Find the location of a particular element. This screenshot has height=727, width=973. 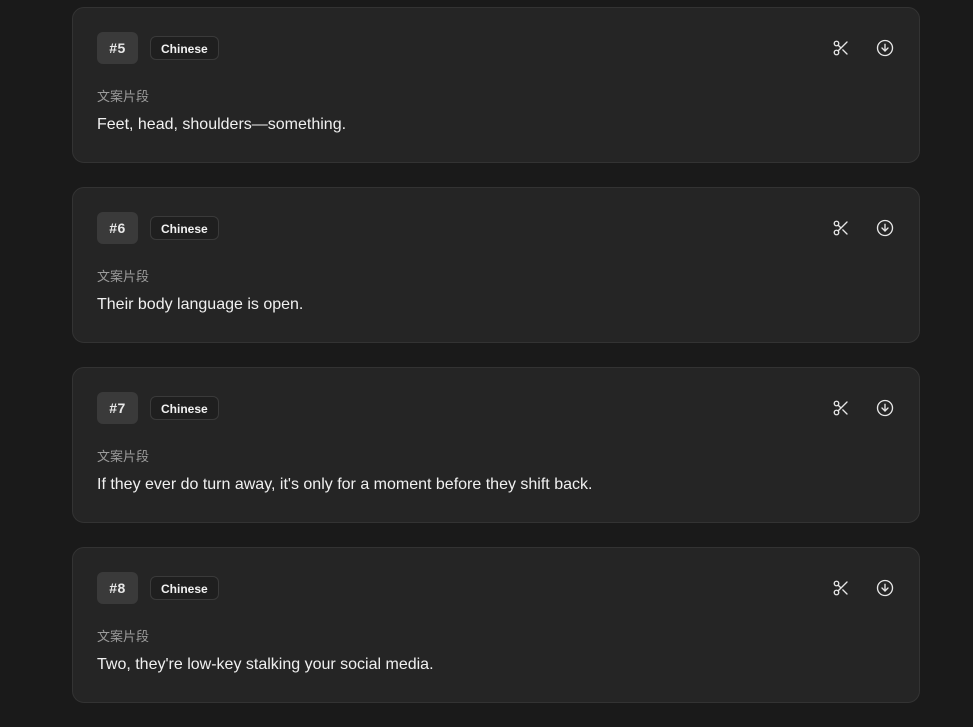

segment-number-badge: #5 is located at coordinates (117, 48).